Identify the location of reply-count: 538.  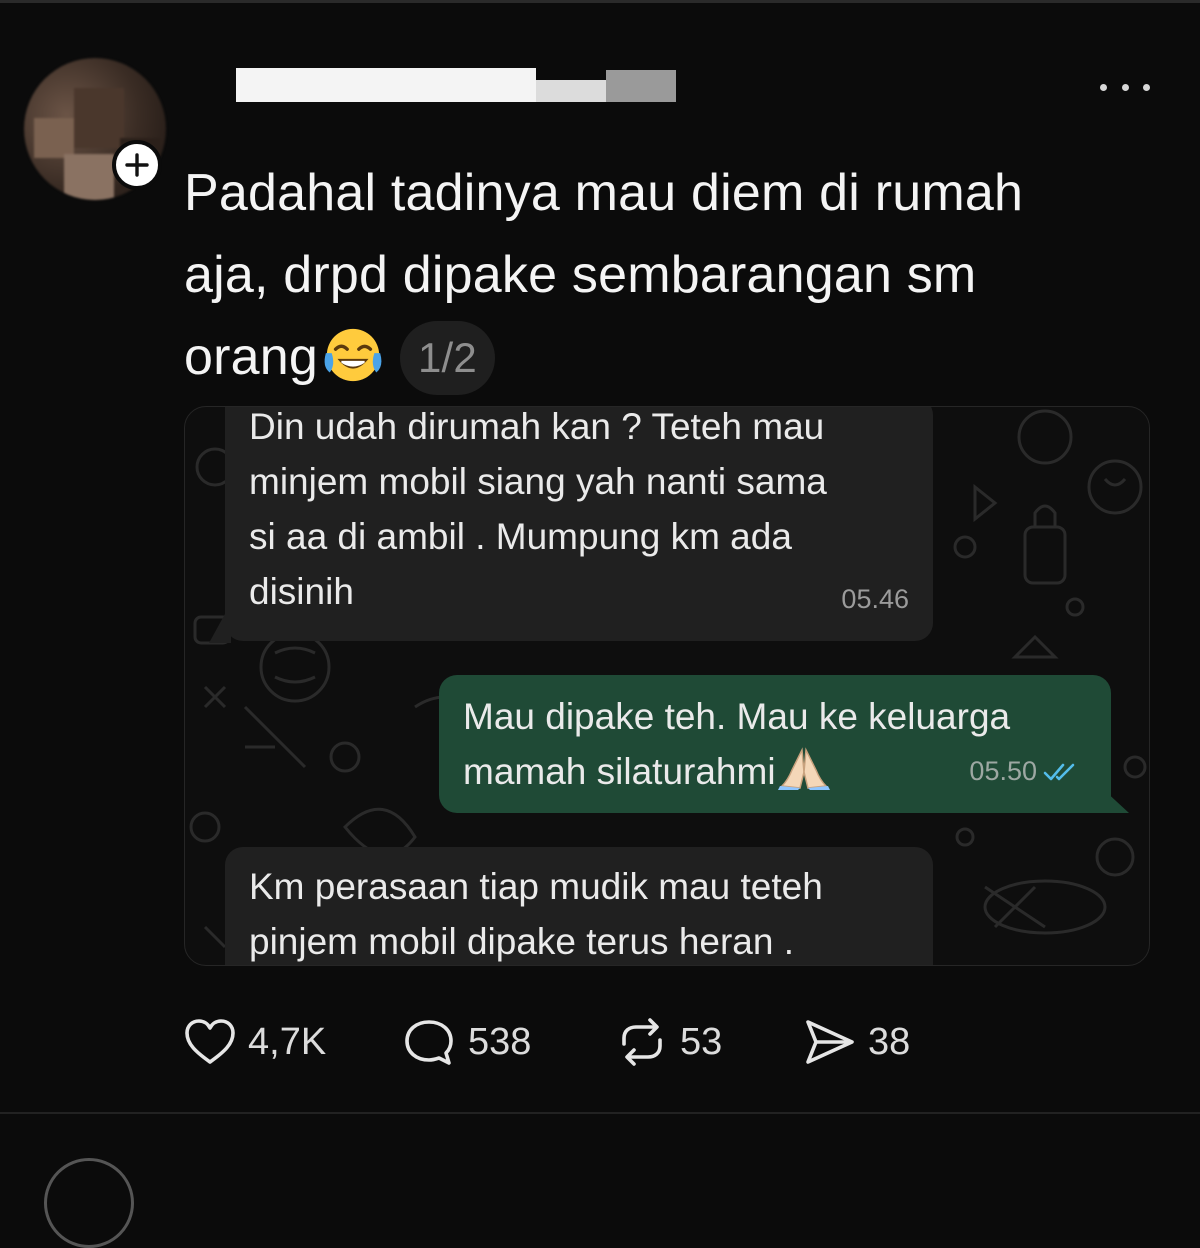
(500, 1041).